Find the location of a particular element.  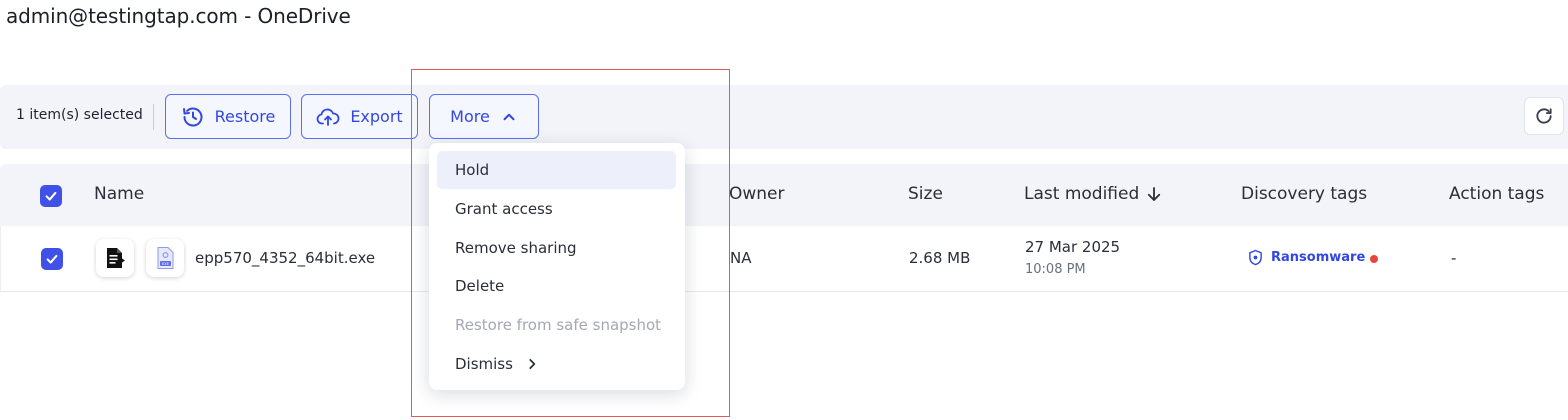

executable-icon: EXE is located at coordinates (165, 258).